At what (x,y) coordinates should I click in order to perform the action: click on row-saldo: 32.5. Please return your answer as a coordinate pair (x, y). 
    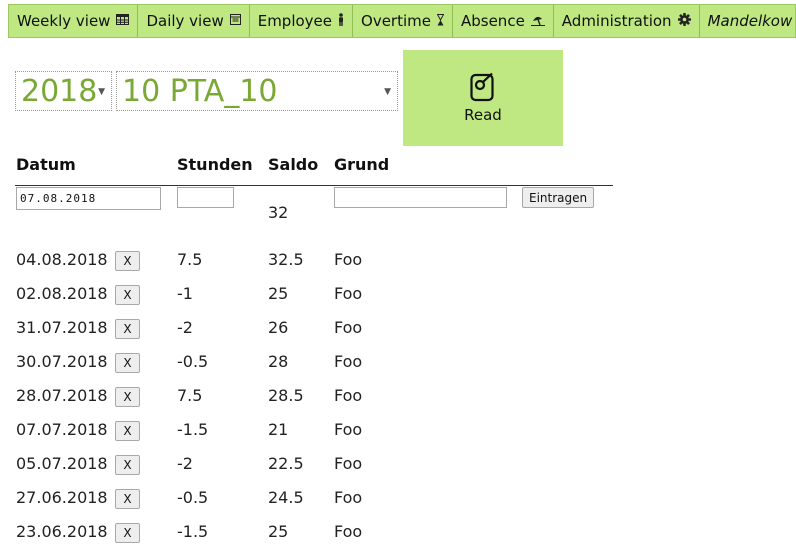
    Looking at the image, I should click on (286, 259).